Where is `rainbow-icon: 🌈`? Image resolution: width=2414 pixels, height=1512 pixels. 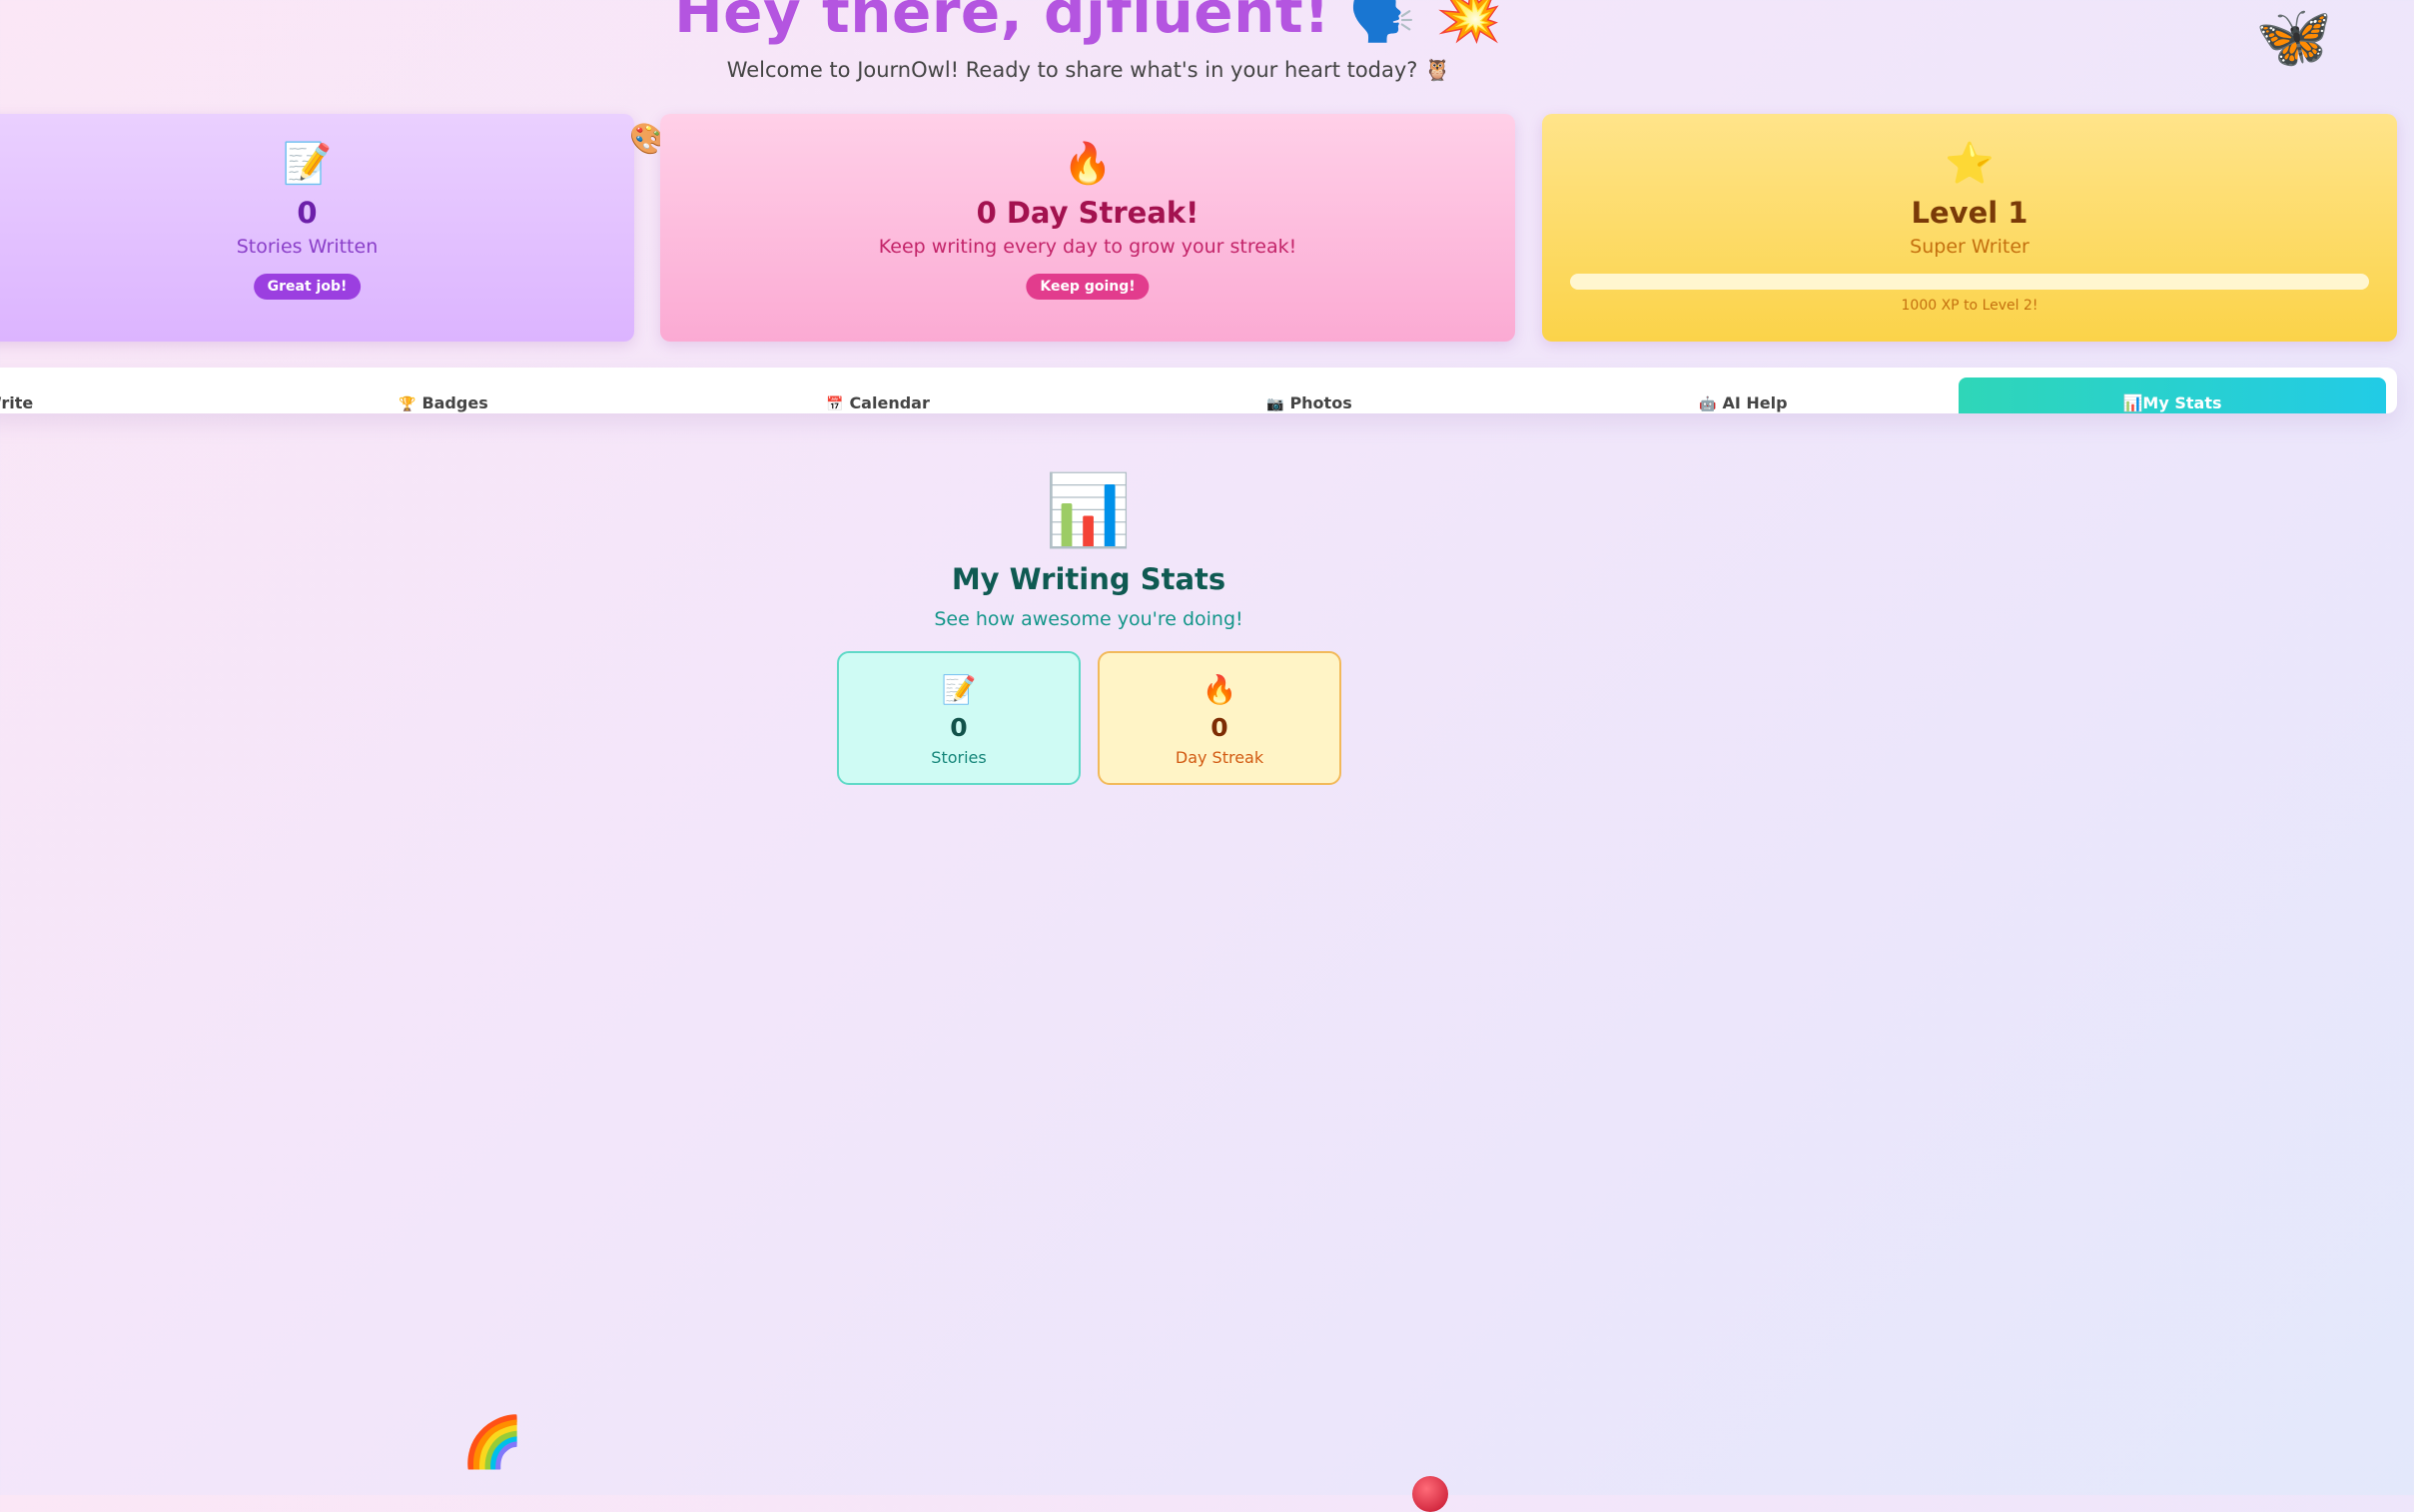 rainbow-icon: 🌈 is located at coordinates (492, 1442).